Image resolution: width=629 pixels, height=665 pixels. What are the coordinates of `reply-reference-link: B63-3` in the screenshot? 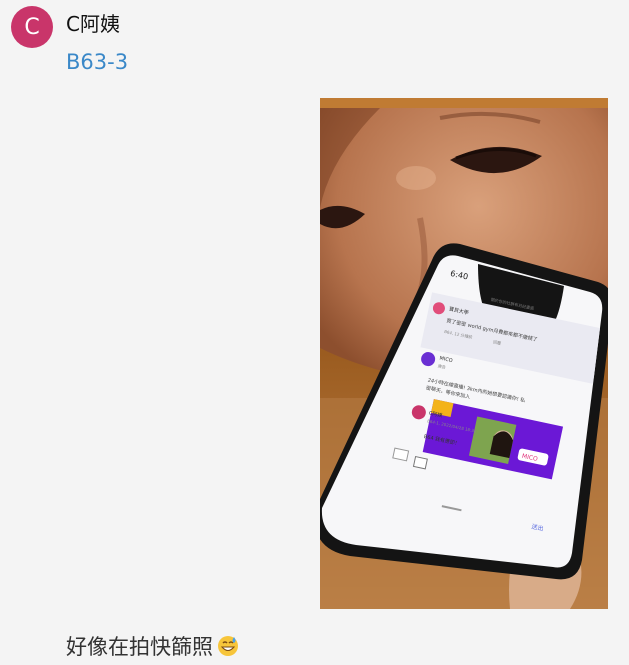 It's located at (97, 62).